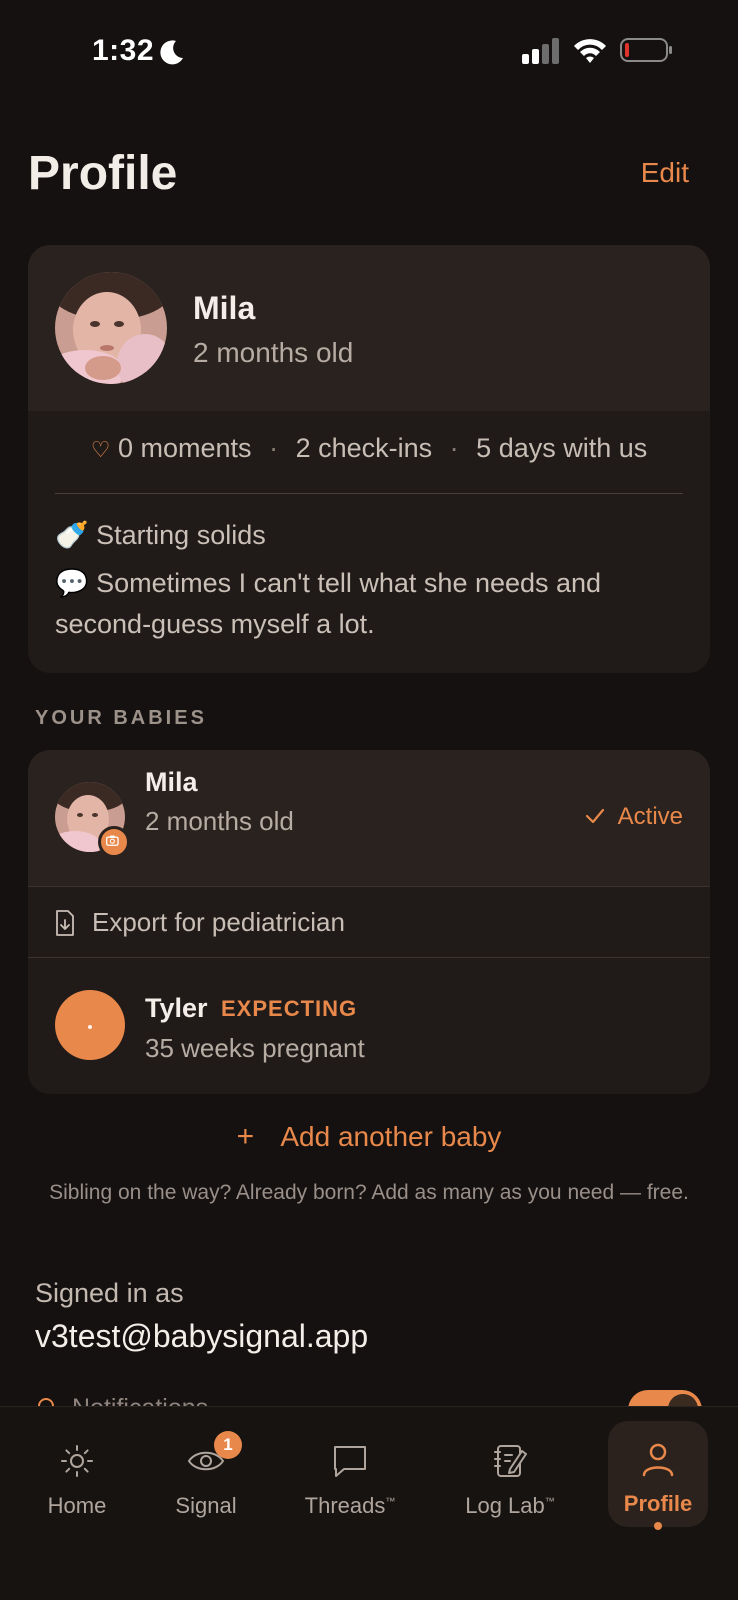 This screenshot has width=738, height=1600. I want to click on baby-name: Tyler, so click(176, 1008).